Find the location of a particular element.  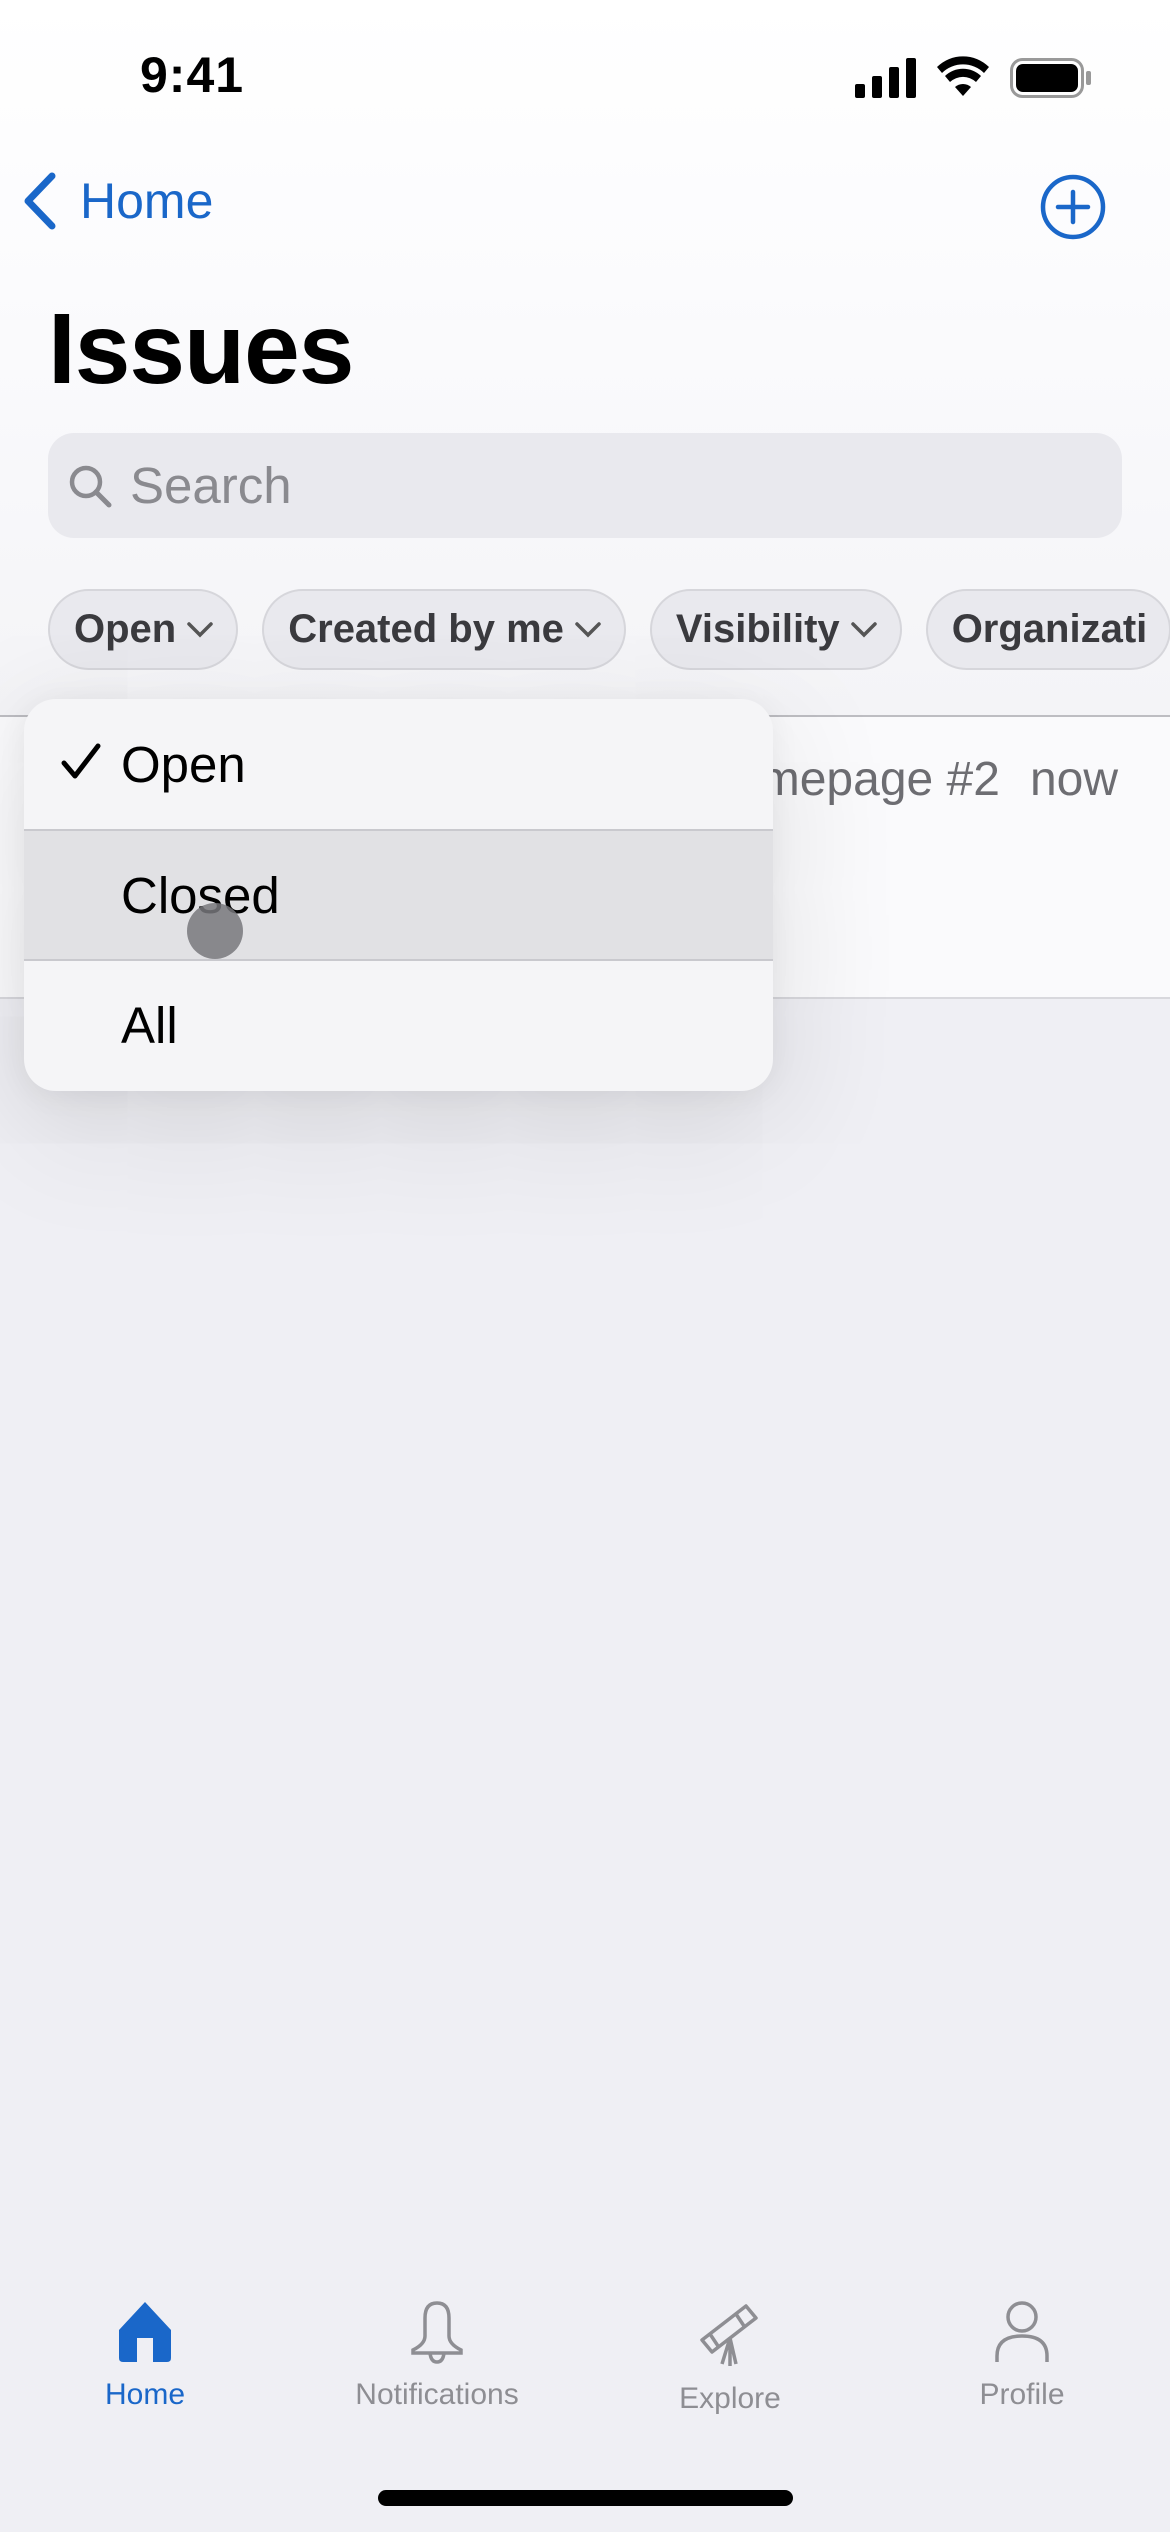

issue-title: mepage #2 is located at coordinates (879, 779).